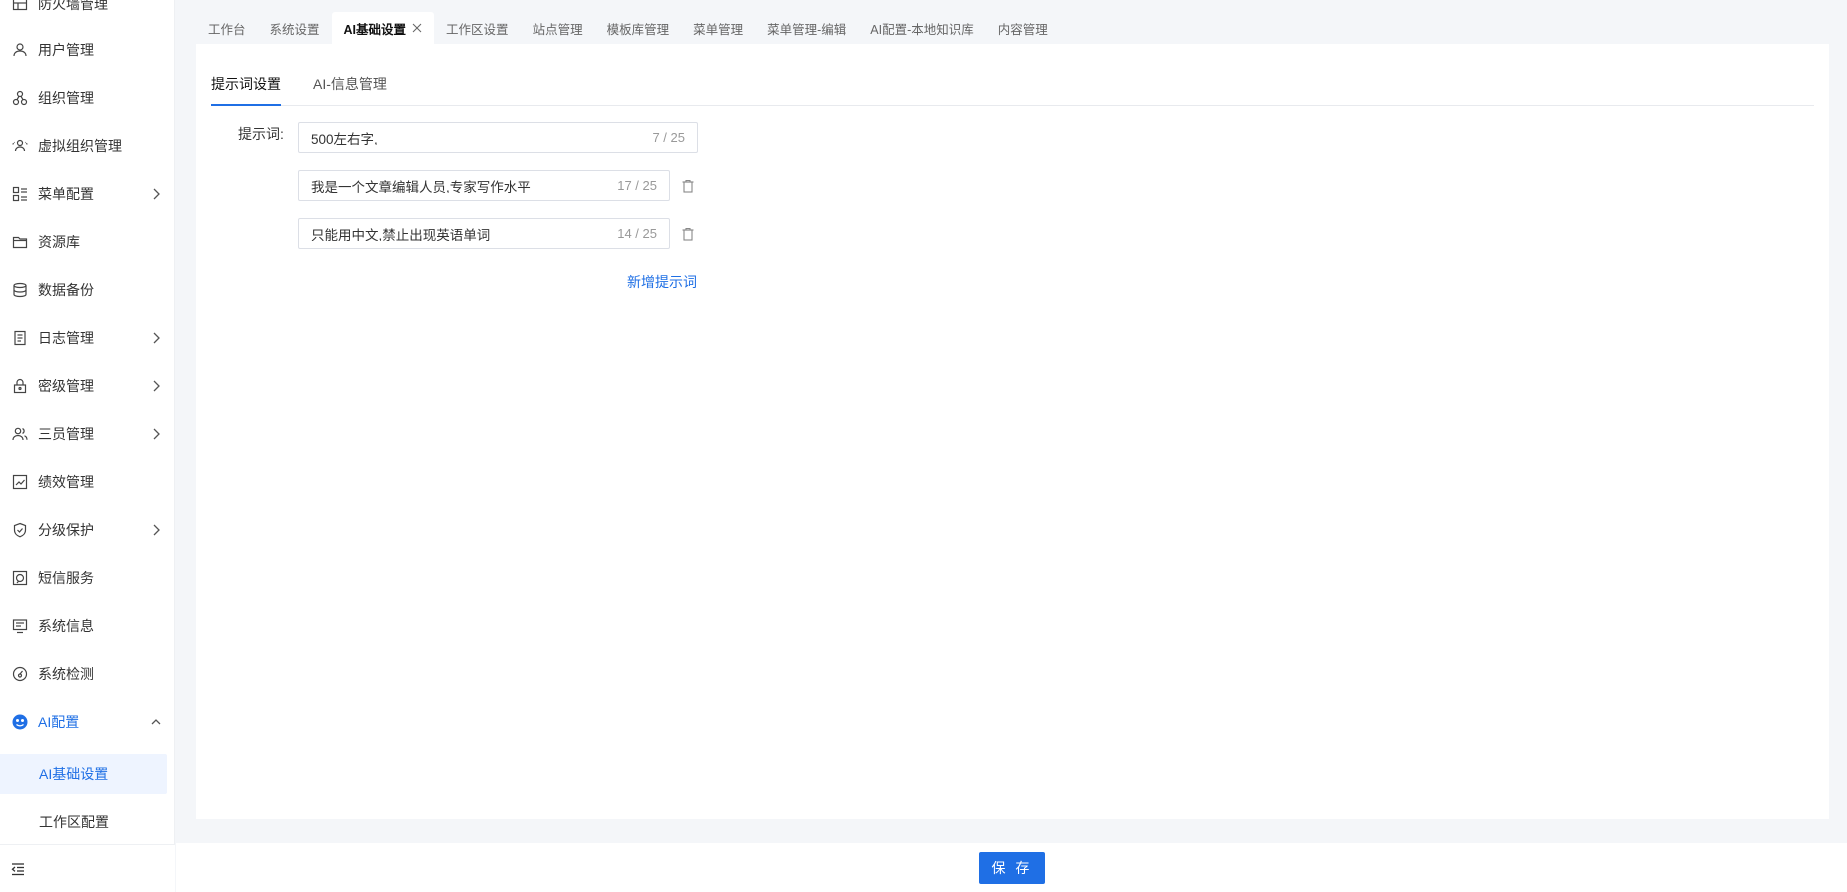 The image size is (1847, 892). Describe the element at coordinates (20, 434) in the screenshot. I see `users-icon` at that location.